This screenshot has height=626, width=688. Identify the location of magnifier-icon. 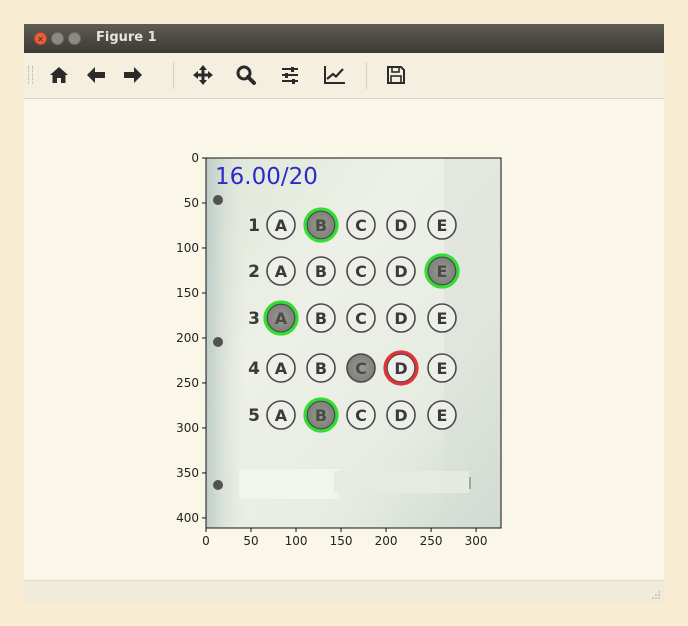
(246, 75).